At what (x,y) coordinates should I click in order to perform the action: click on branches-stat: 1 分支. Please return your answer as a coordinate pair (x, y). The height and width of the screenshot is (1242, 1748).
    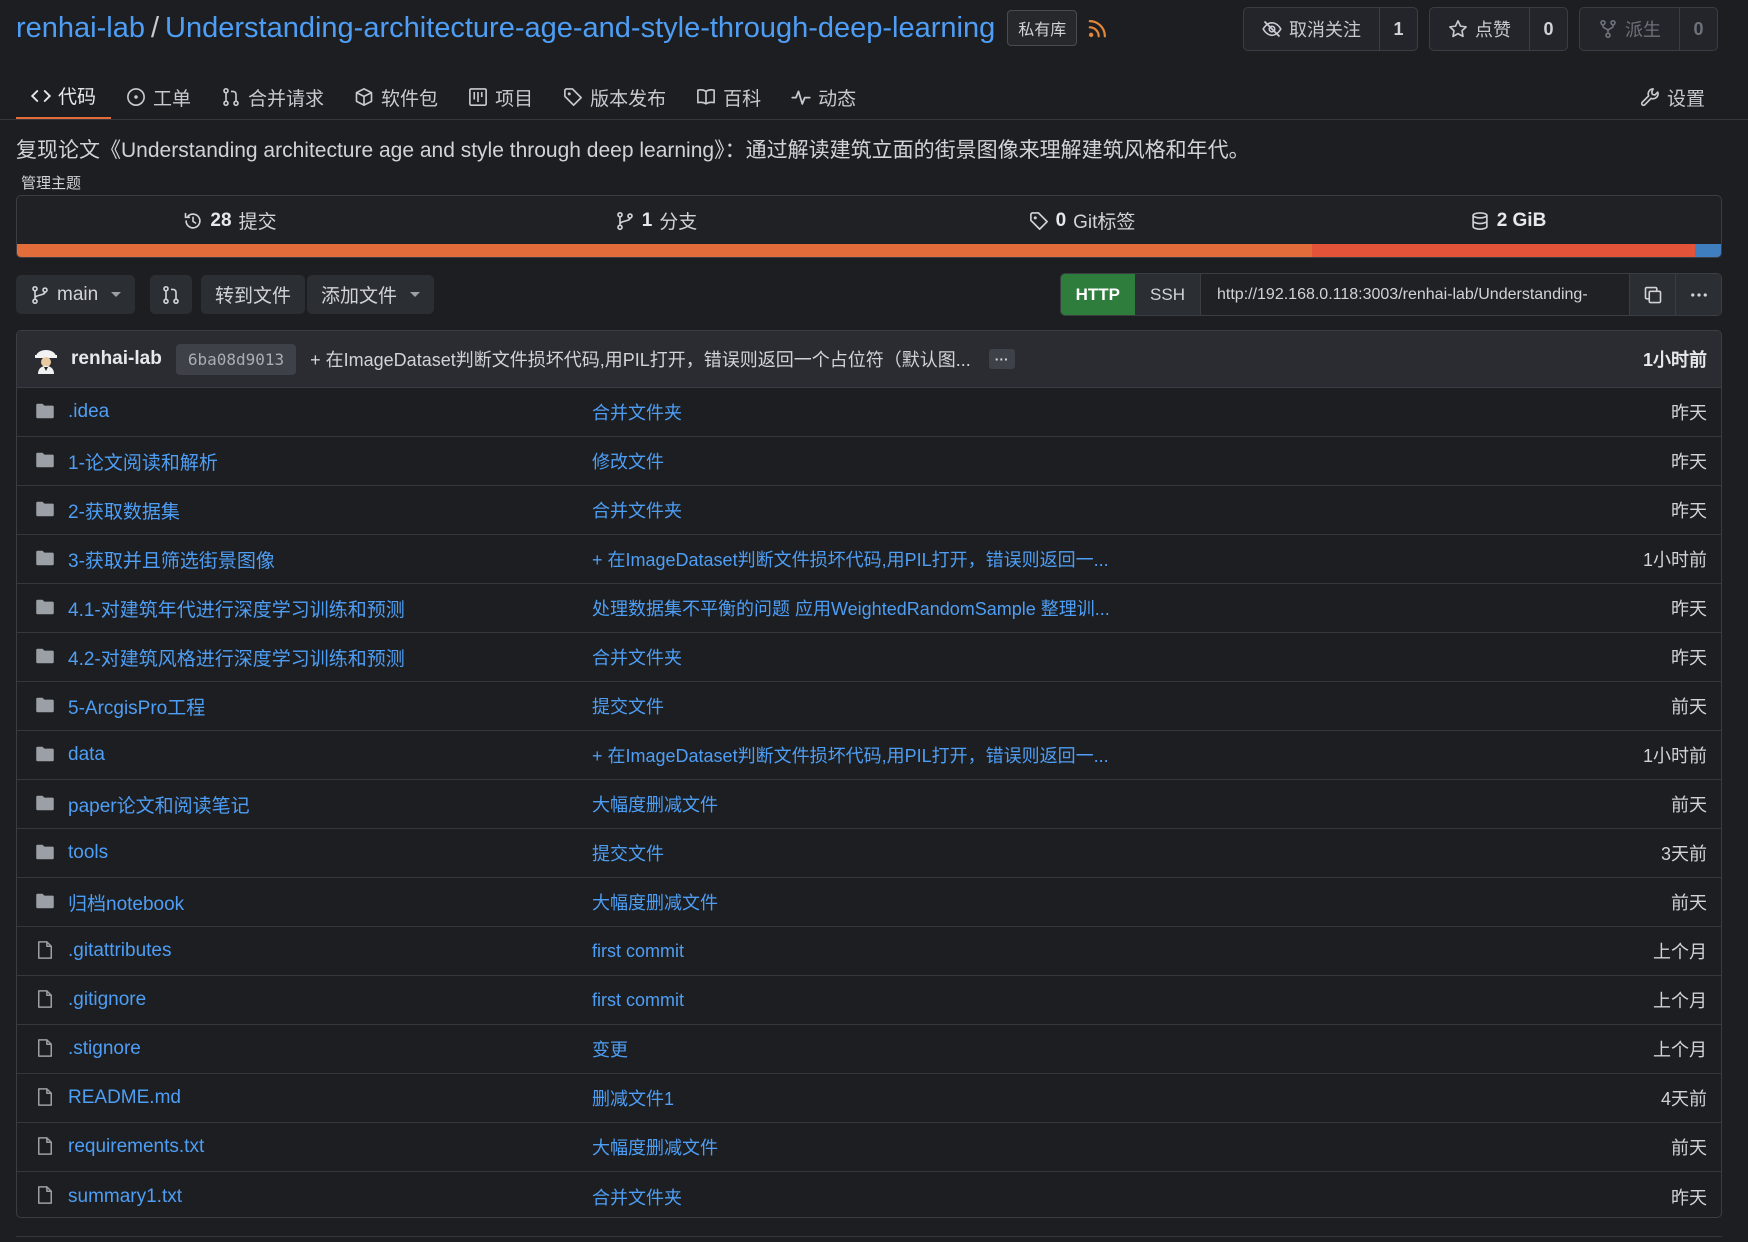
    Looking at the image, I should click on (656, 220).